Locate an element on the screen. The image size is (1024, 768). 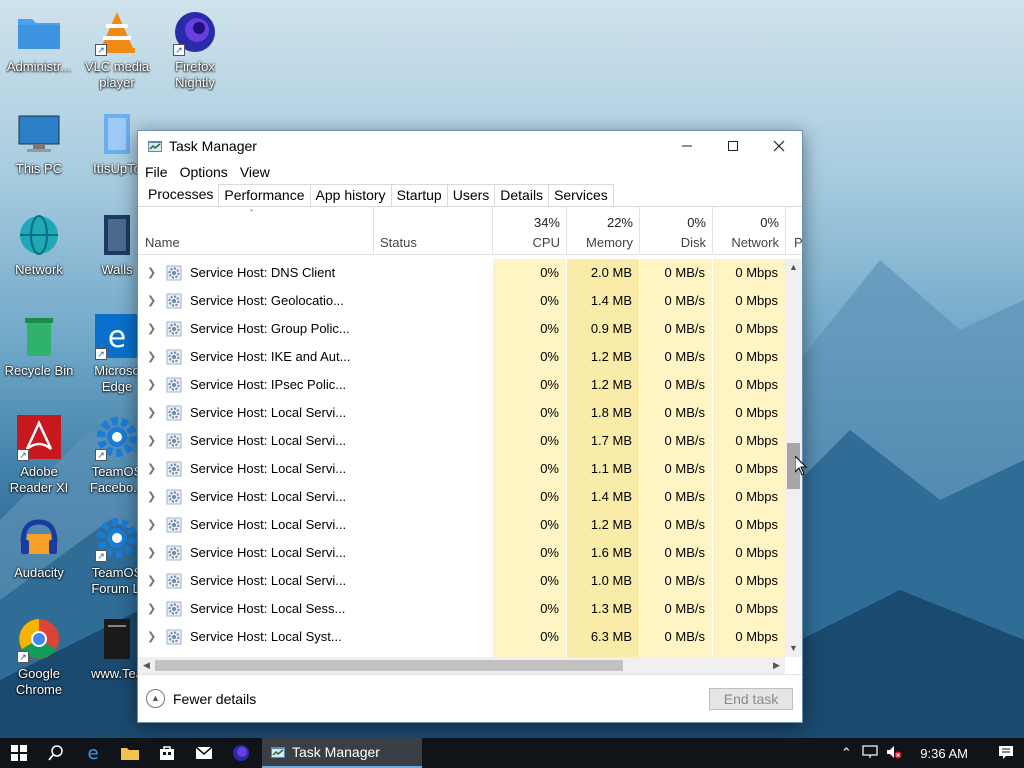
desktop-icon-this-pc: This PC is located at coordinates (39, 156).